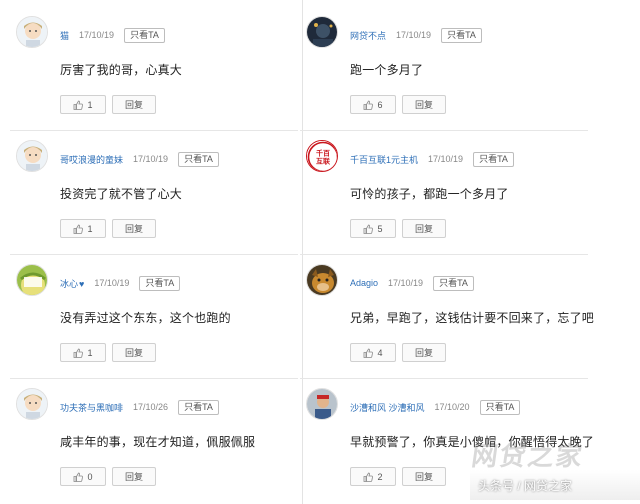  Describe the element at coordinates (91, 159) in the screenshot. I see `username: 哥哎浪漫的童妹` at that location.